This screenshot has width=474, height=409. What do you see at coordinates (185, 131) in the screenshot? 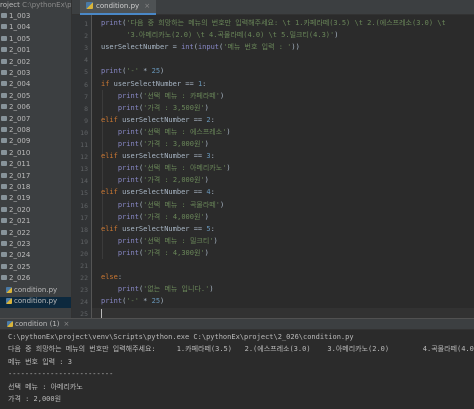
I see `code-token: '선택 메뉴 : 에스프레소'` at bounding box center [185, 131].